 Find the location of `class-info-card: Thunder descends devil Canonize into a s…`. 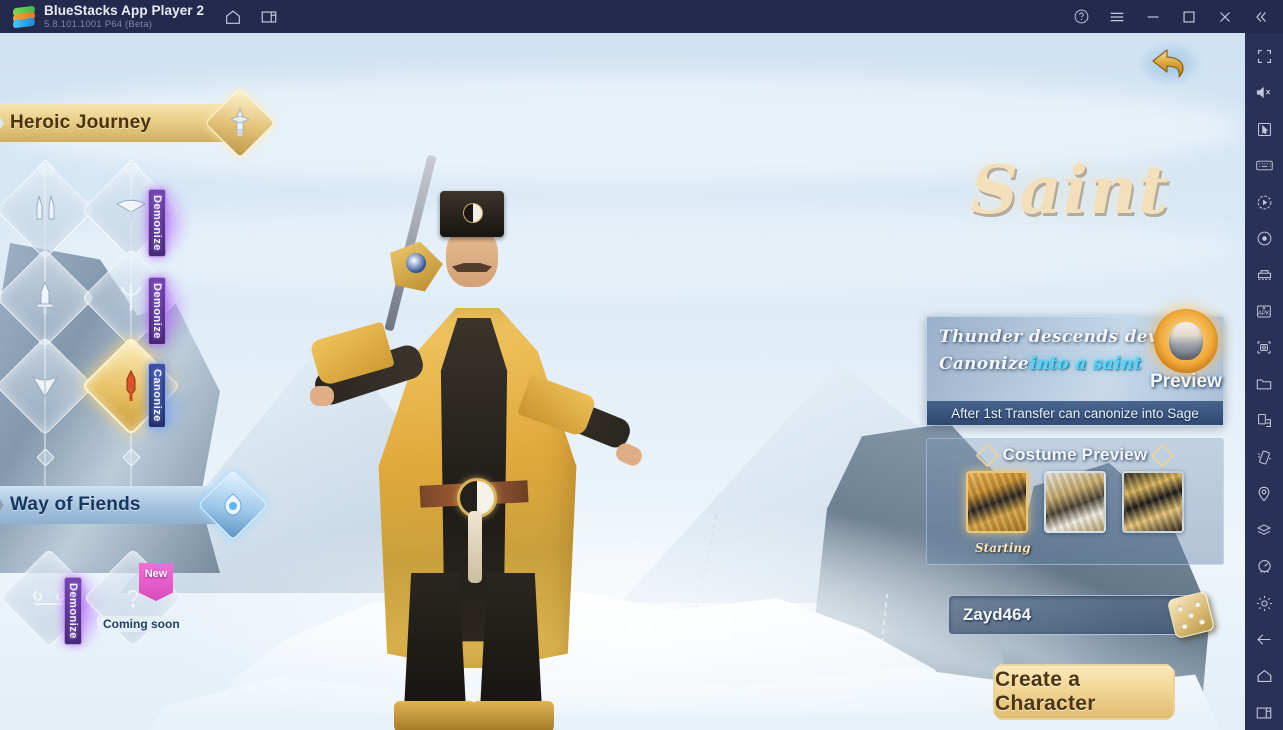

class-info-card: Thunder descends devil Canonize into a s… is located at coordinates (1075, 367).